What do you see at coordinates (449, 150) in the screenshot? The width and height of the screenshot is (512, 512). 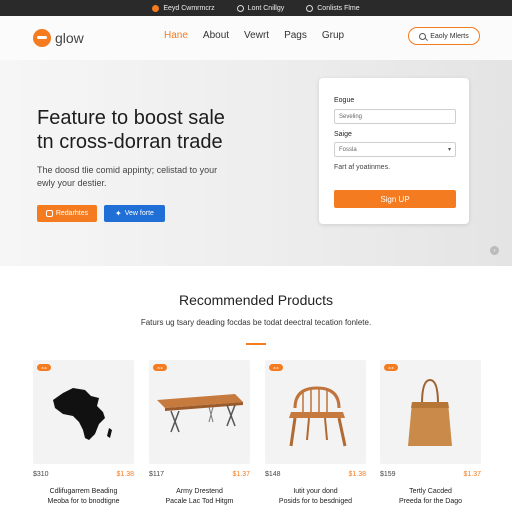 I see `chevron-down-icon: ▾` at bounding box center [449, 150].